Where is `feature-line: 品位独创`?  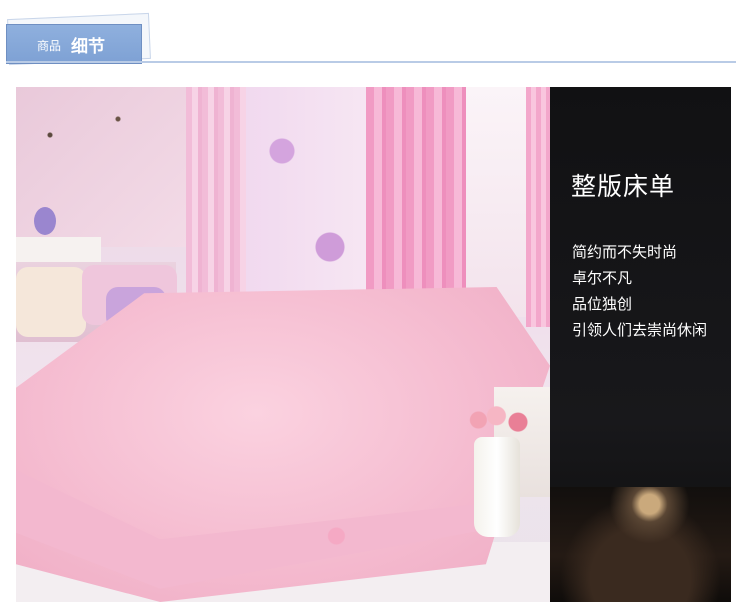
feature-line: 品位独创 is located at coordinates (602, 304).